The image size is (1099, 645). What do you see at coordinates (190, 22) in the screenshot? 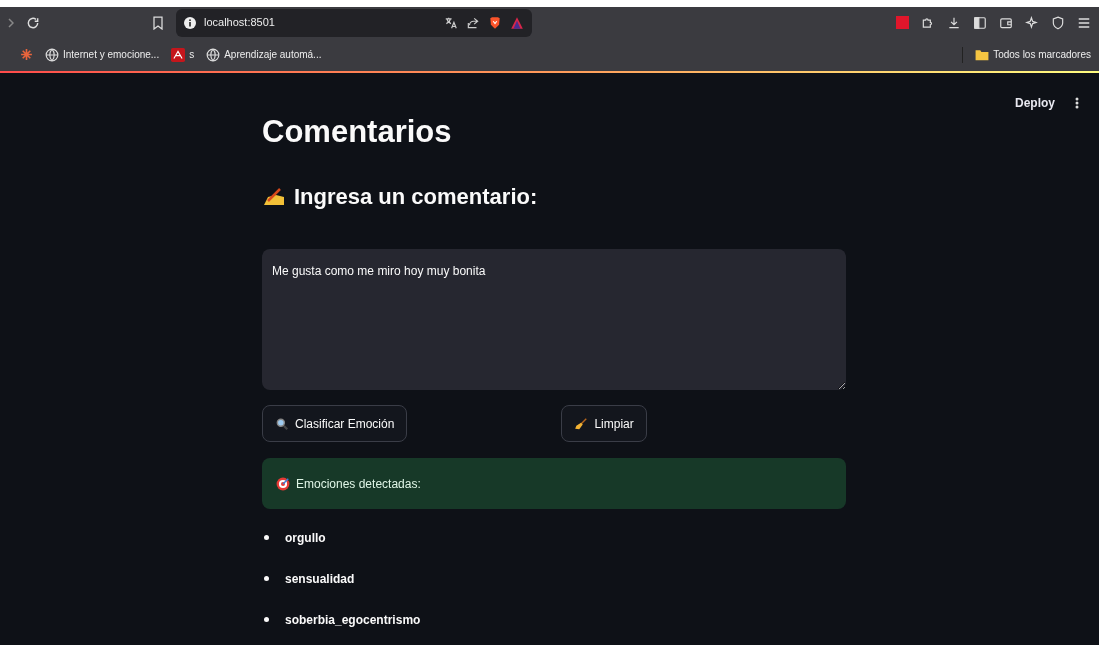
I see `info-icon` at bounding box center [190, 22].